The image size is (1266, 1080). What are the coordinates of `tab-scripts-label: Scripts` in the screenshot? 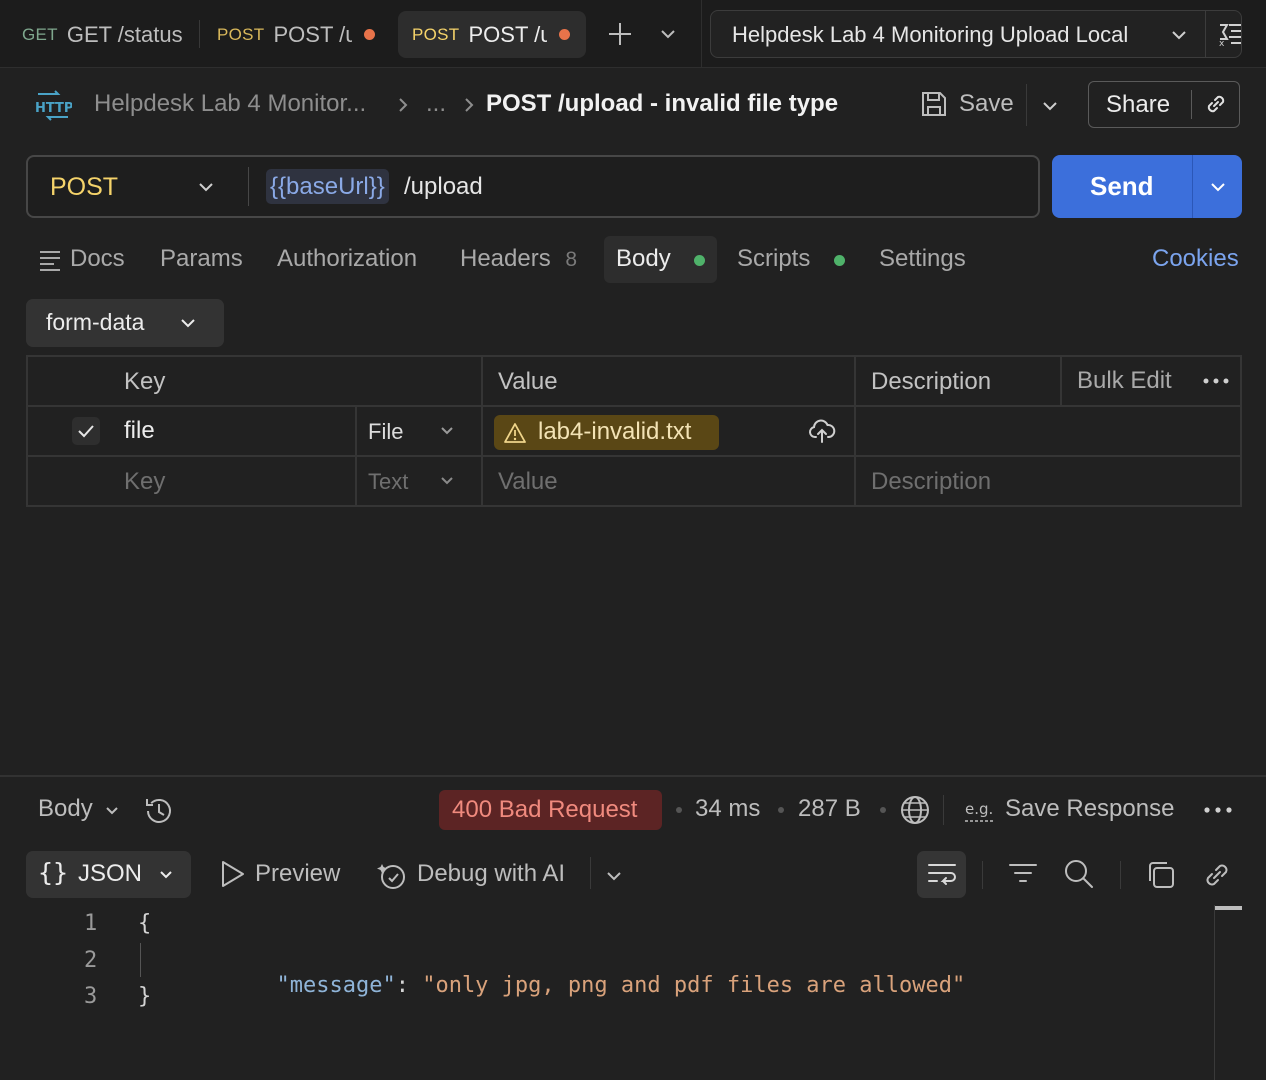 It's located at (774, 258).